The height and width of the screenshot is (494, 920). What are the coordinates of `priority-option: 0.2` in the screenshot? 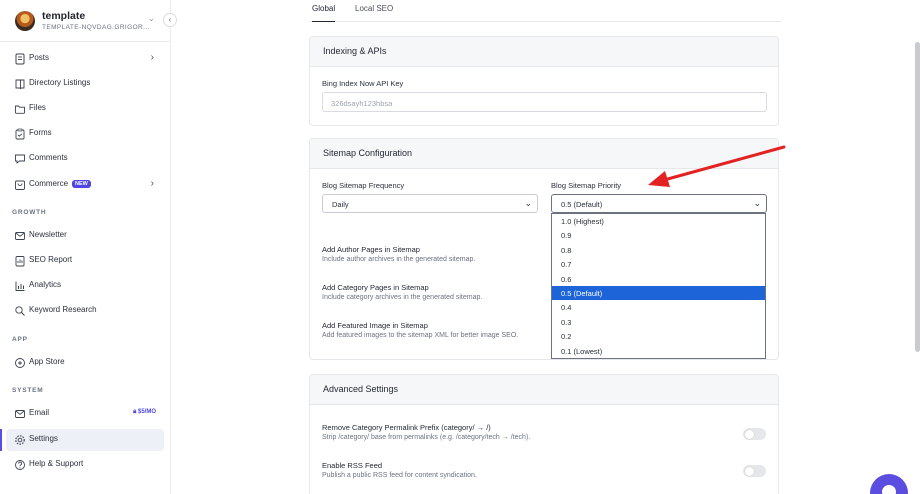 It's located at (658, 336).